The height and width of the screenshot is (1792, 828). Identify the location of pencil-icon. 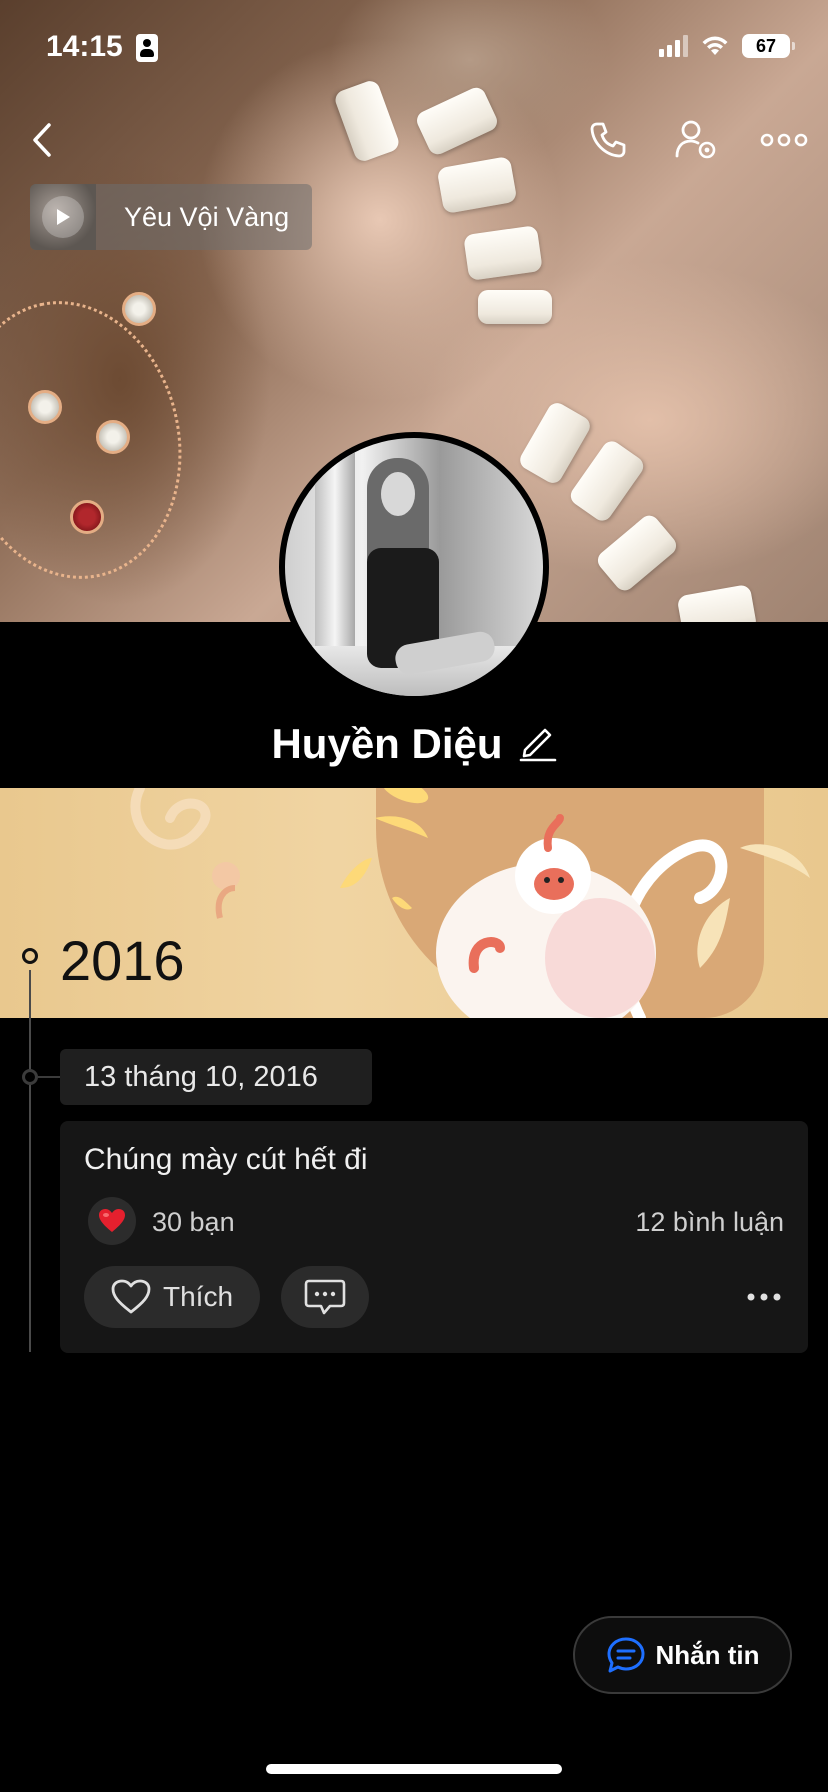
(537, 744).